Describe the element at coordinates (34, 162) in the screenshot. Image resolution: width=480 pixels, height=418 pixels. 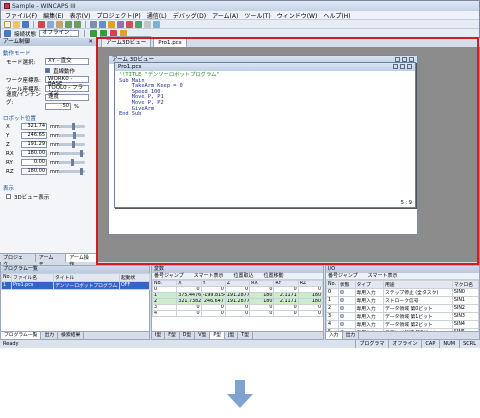
I see `axis-value: 0.00` at that location.